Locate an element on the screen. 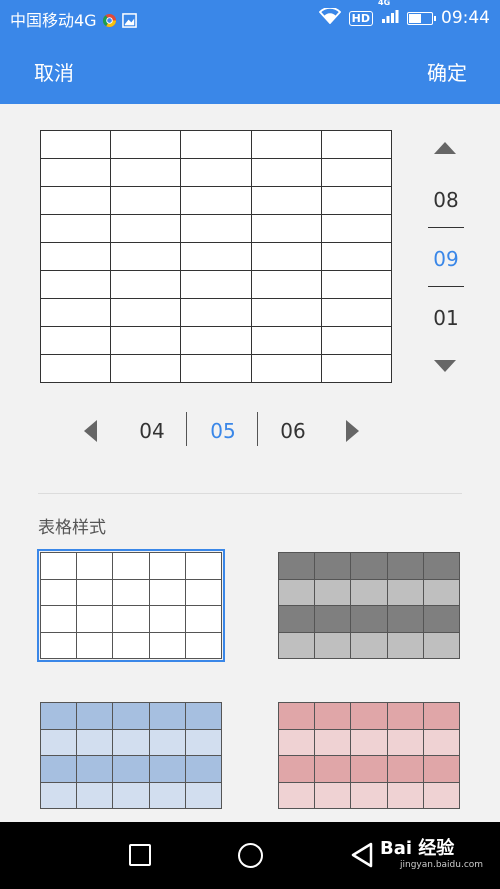 The image size is (500, 889). carrier-label: 中国移动4G is located at coordinates (73, 19).